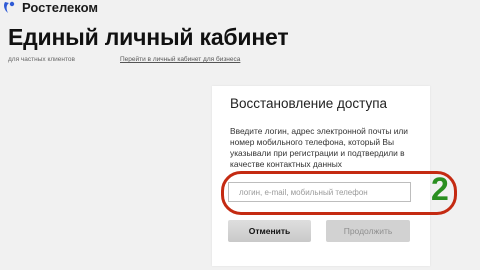 This screenshot has height=270, width=480. Describe the element at coordinates (368, 231) in the screenshot. I see `continue-button: Продолжить` at that location.